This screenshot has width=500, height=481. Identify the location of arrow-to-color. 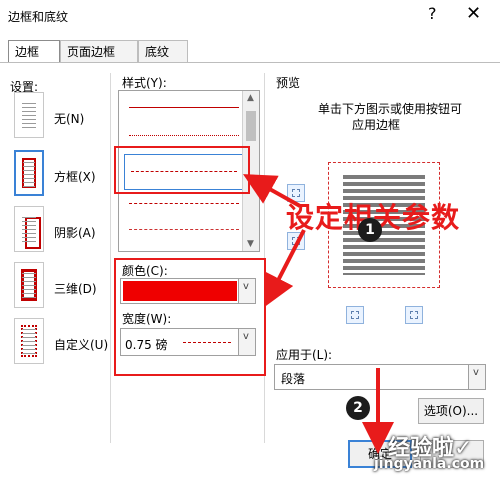
(285, 268).